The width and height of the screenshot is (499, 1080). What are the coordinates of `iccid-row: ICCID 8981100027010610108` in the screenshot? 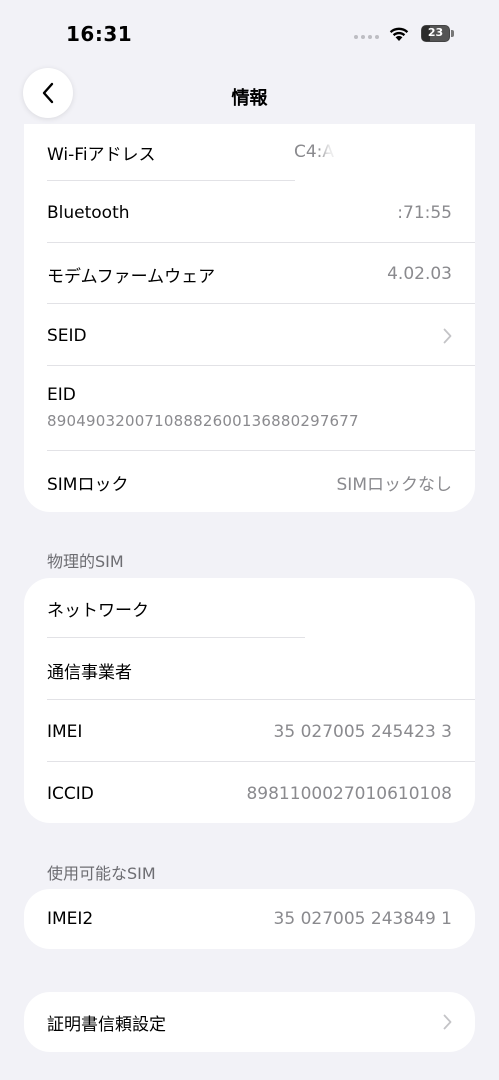 It's located at (249, 794).